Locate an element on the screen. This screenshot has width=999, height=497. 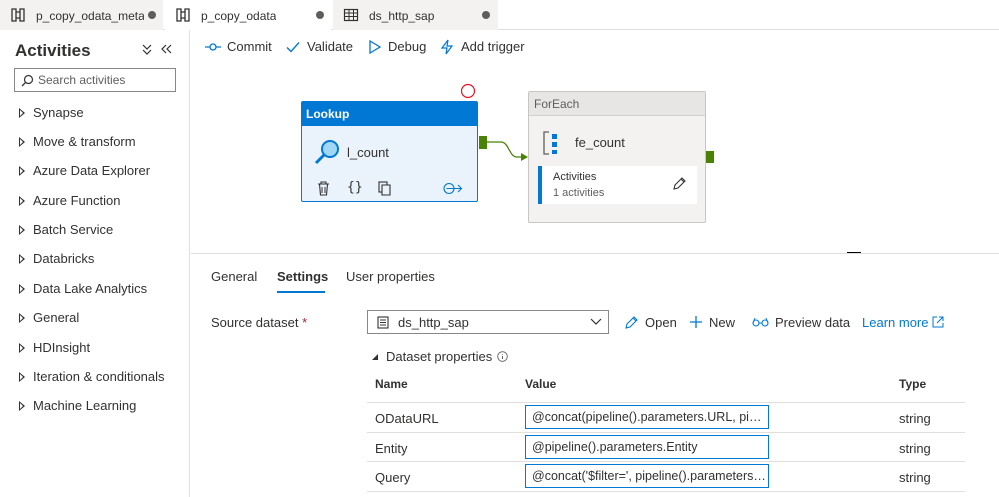
edit-pencil-icon is located at coordinates (679, 184).